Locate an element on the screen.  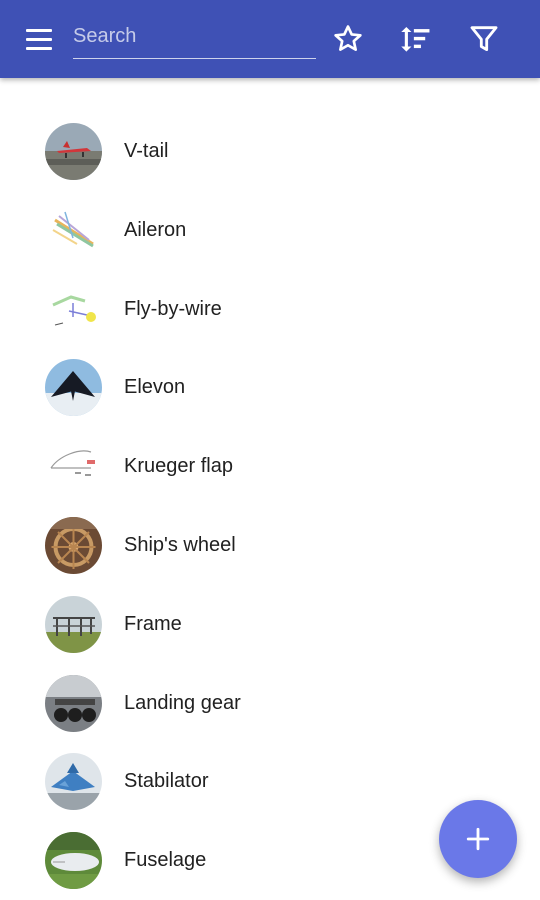
star-outline-icon is located at coordinates (348, 38).